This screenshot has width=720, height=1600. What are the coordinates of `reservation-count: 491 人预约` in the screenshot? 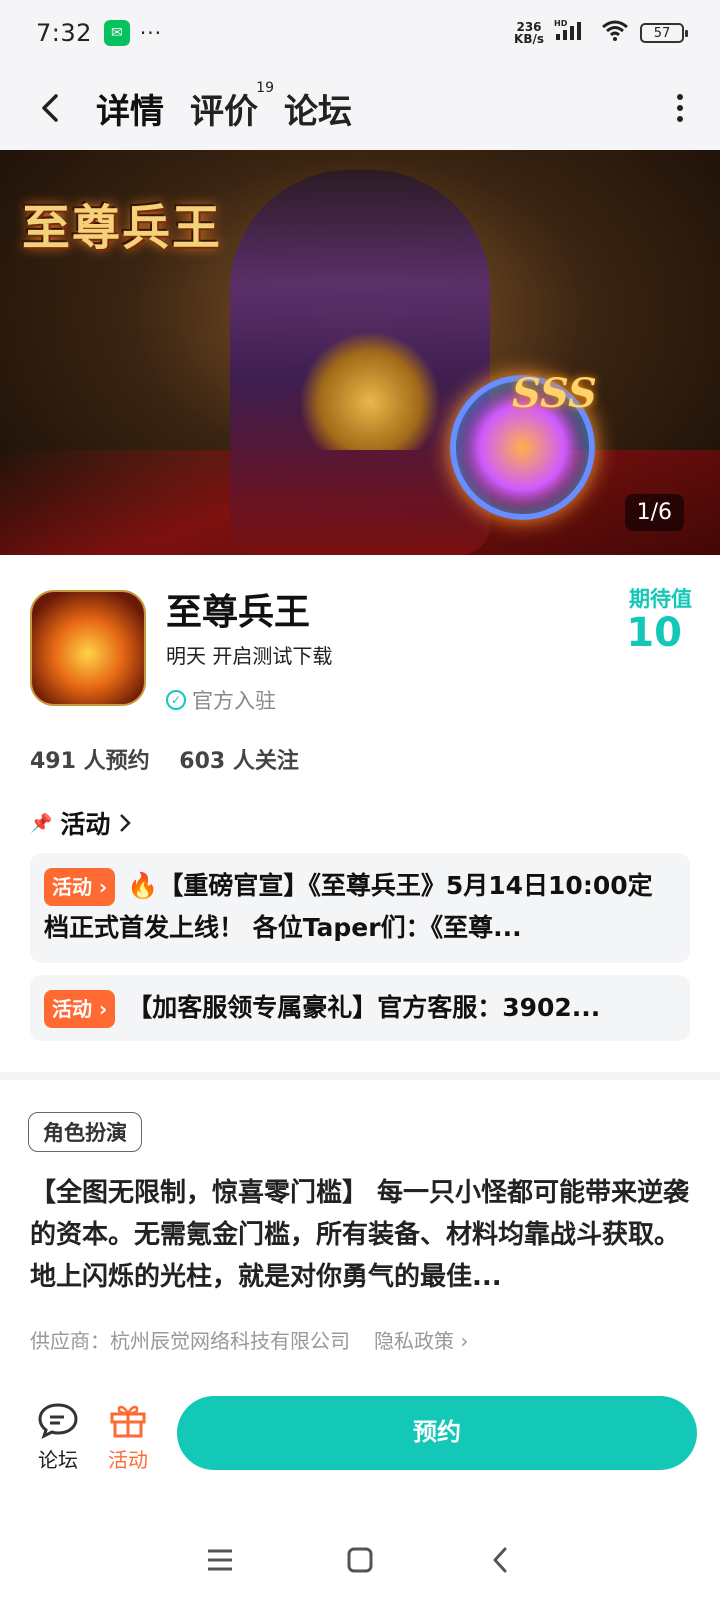 It's located at (90, 761).